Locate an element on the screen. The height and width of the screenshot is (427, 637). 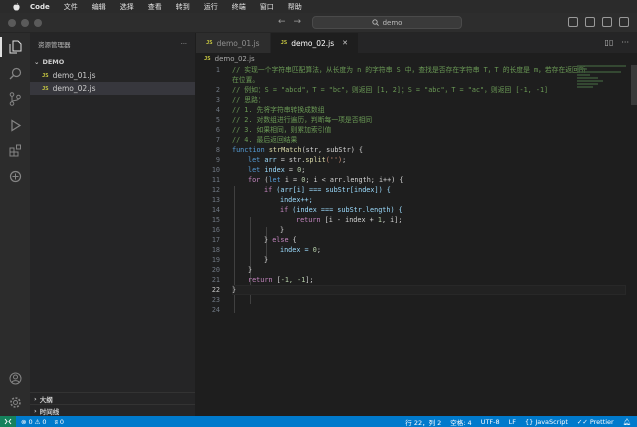
file-item-demo-01: JS demo_01.js is located at coordinates (112, 75).